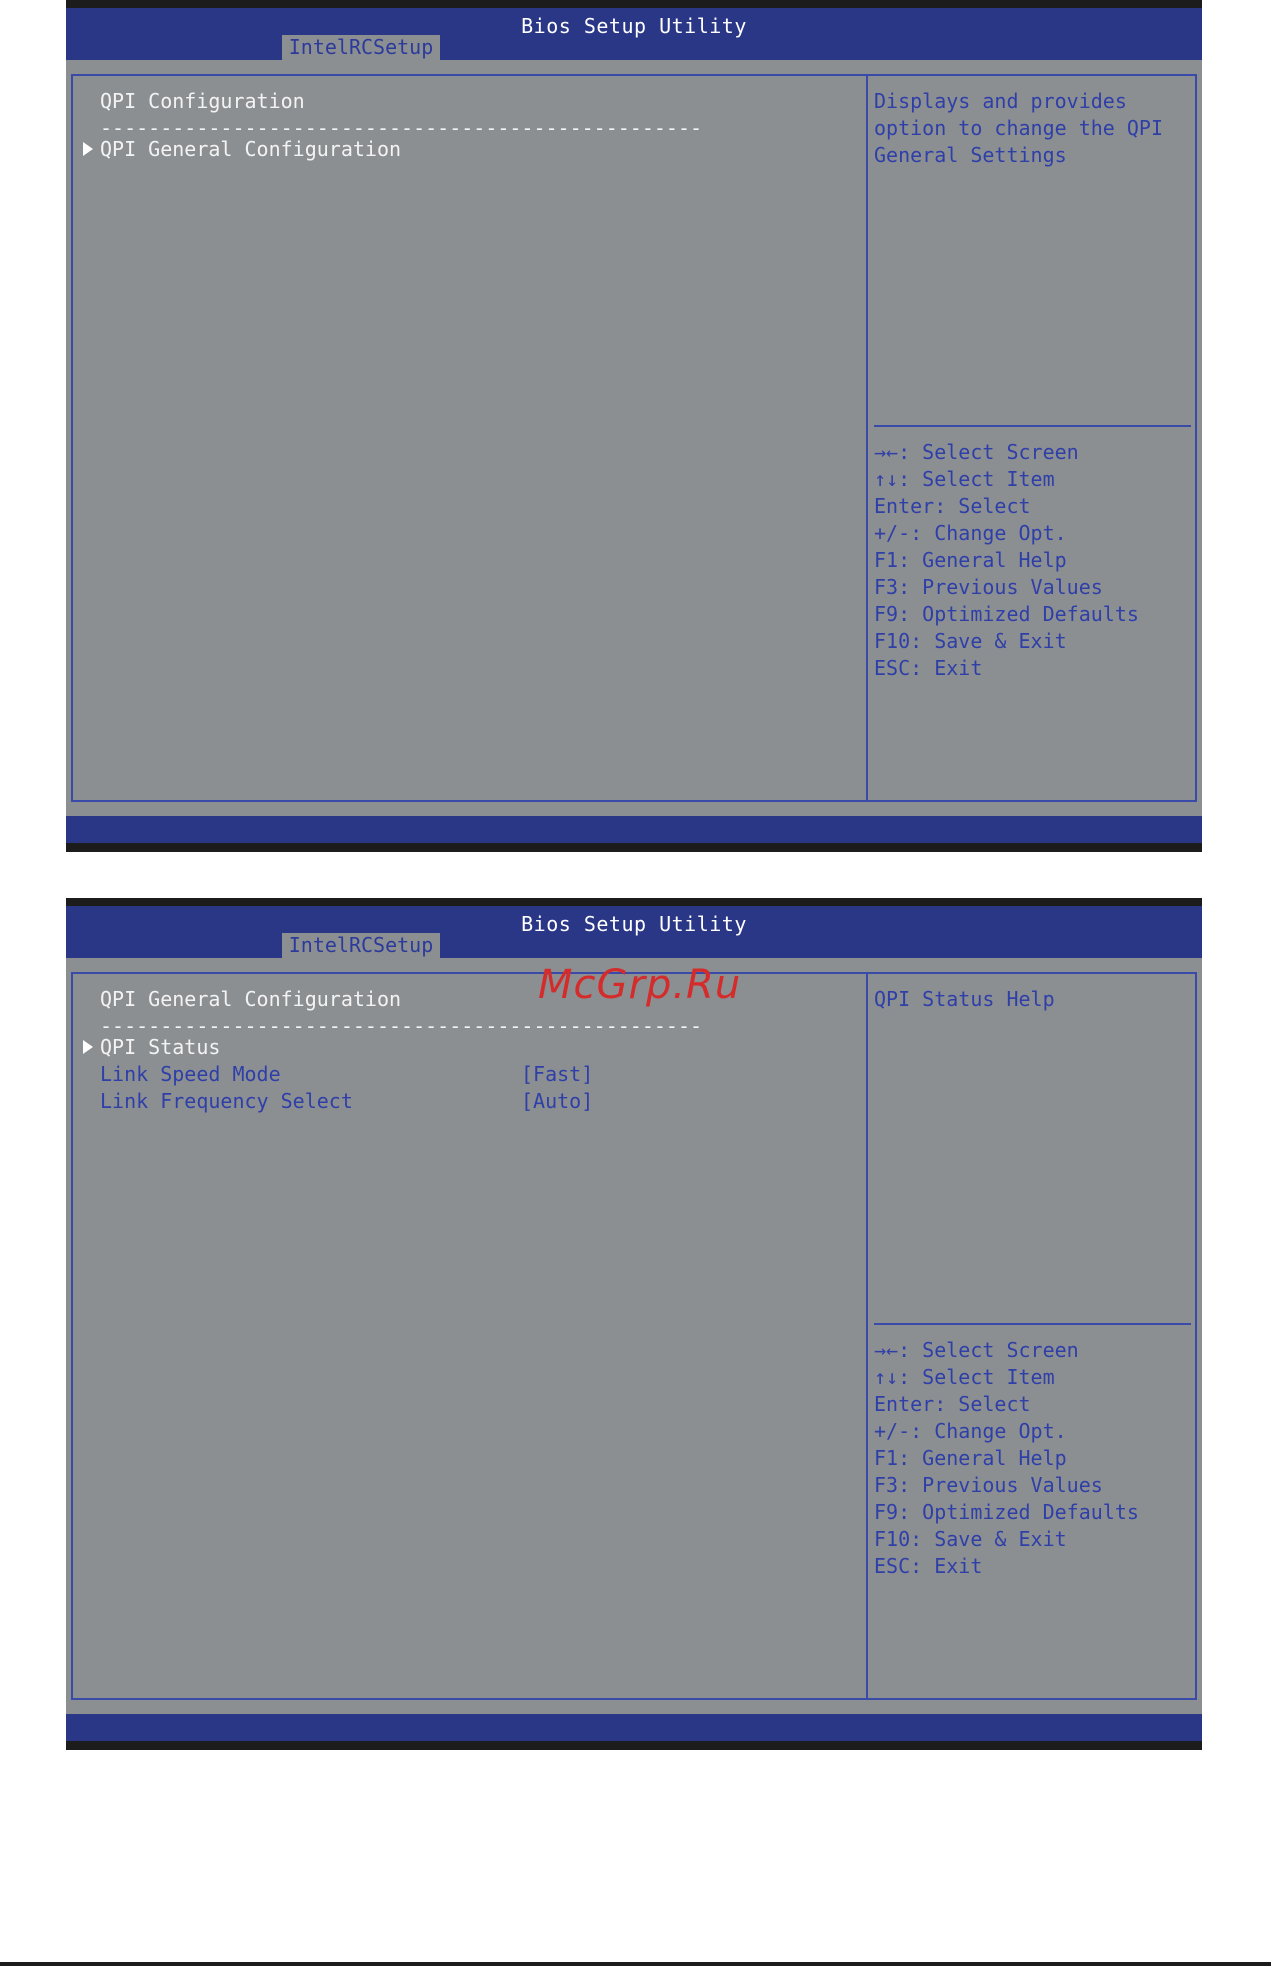 This screenshot has height=1971, width=1271. Describe the element at coordinates (190, 1074) in the screenshot. I see `setting-label: Link Speed Mode` at that location.